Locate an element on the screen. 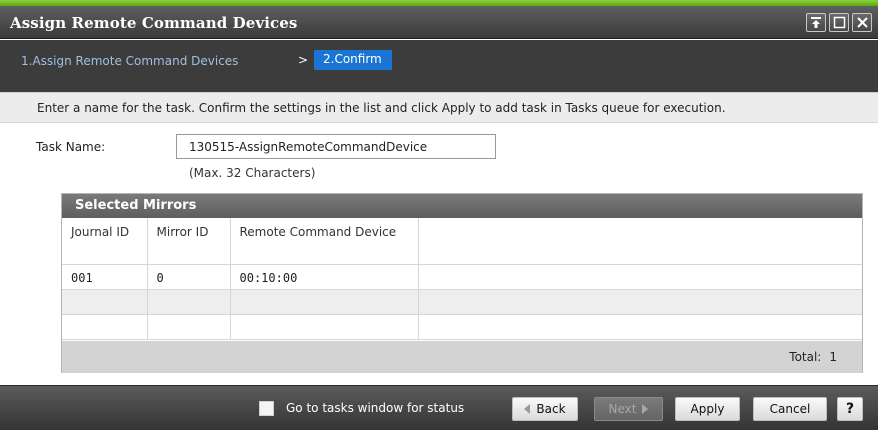 The width and height of the screenshot is (878, 430). column-header-journal-id: Journal ID is located at coordinates (105, 241).